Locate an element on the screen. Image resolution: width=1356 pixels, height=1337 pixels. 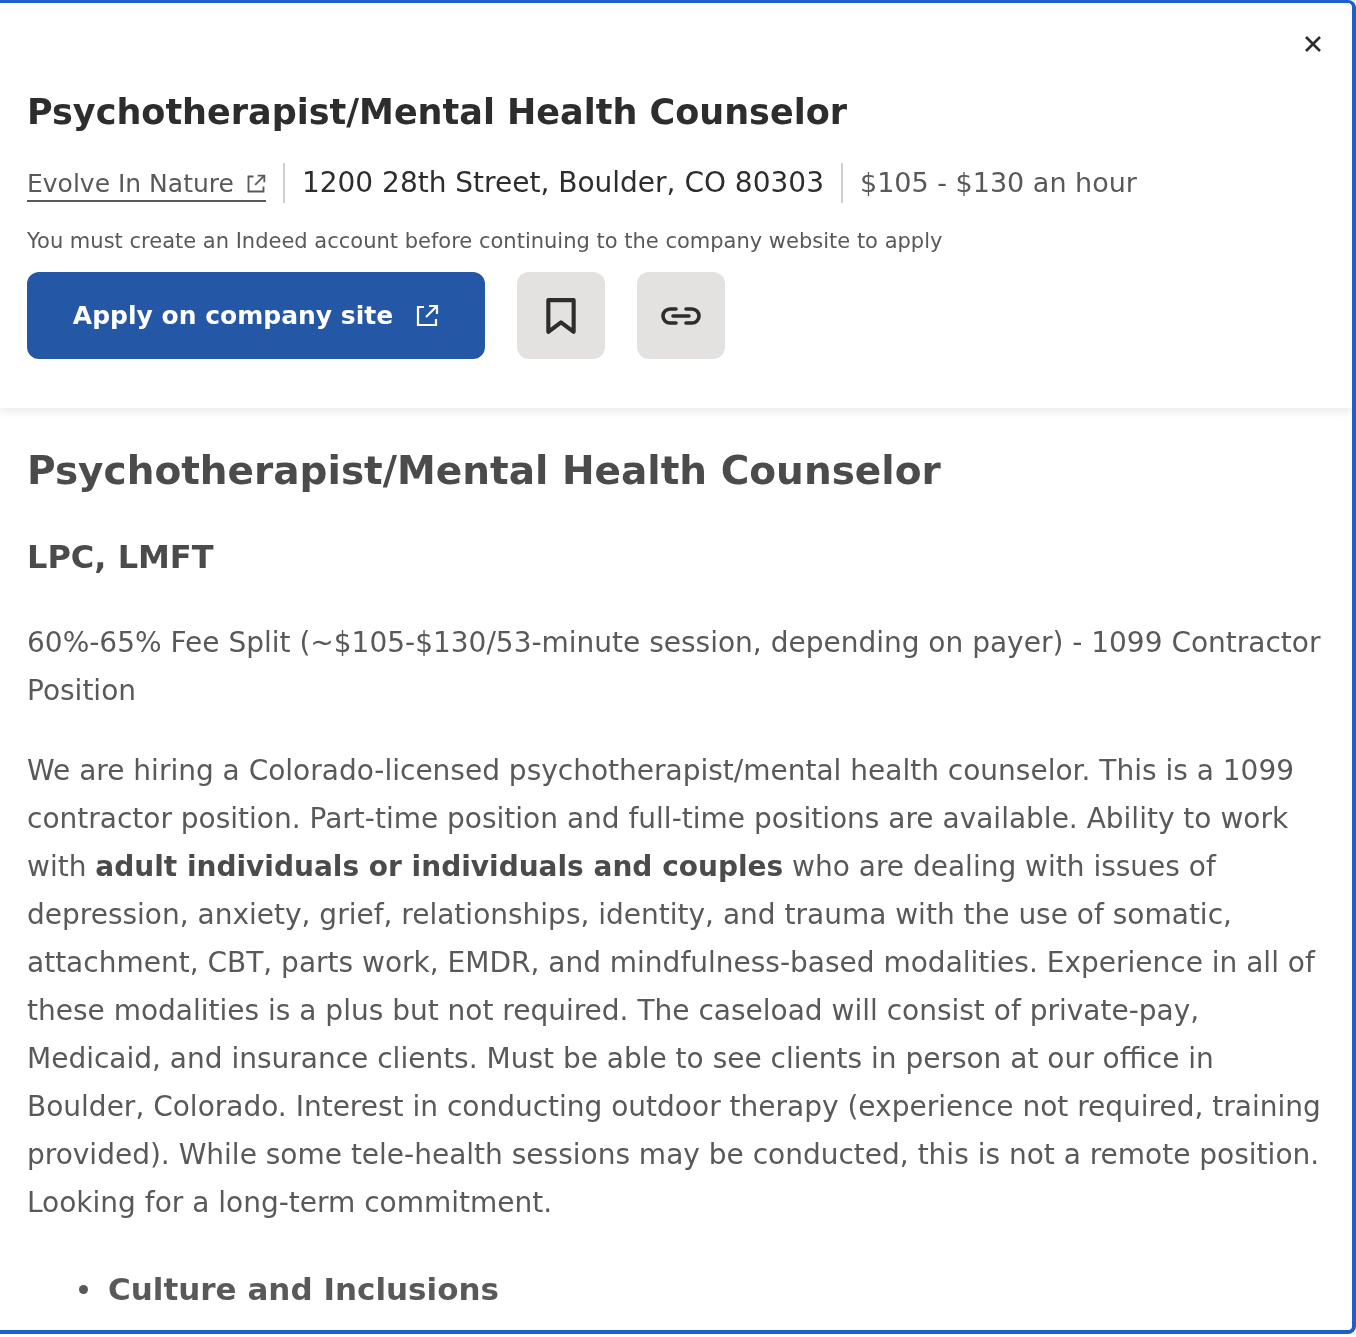
link-icon is located at coordinates (681, 315).